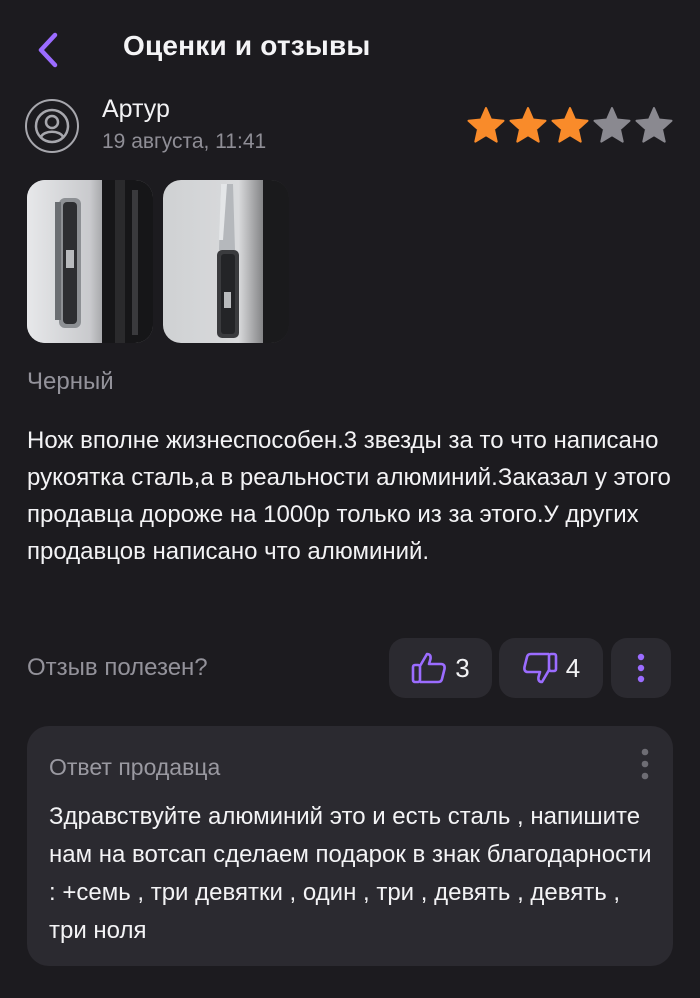 This screenshot has width=700, height=998. Describe the element at coordinates (90, 261) in the screenshot. I see `knife-closed-photo` at that location.